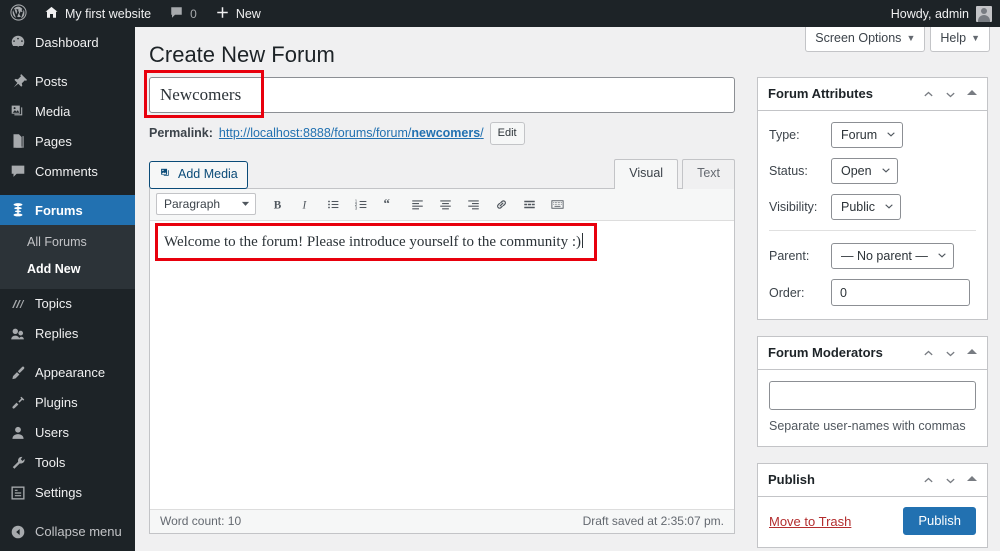 This screenshot has height=551, width=1000. I want to click on sidebar-item-media: Media, so click(67, 111).